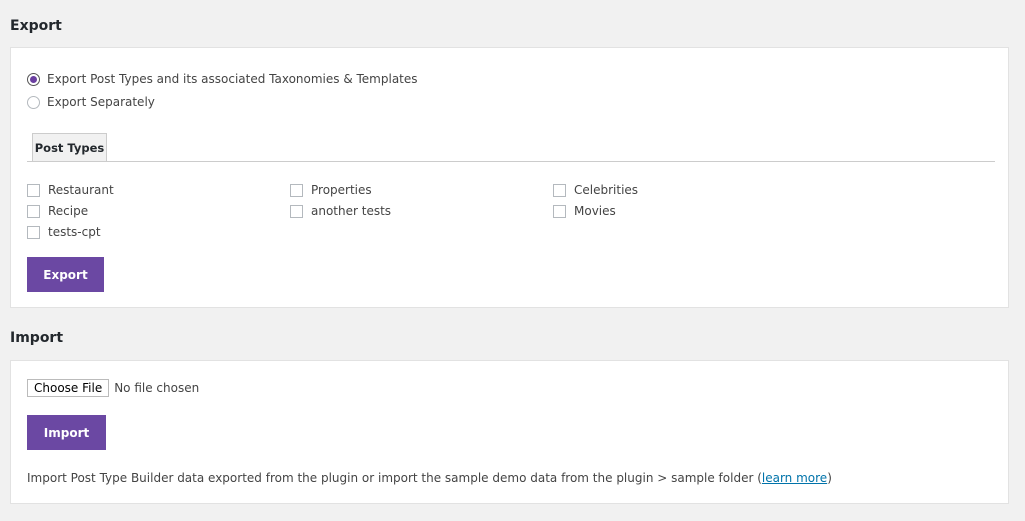 The image size is (1025, 521). What do you see at coordinates (351, 211) in the screenshot?
I see `checkbox-label: another tests` at bounding box center [351, 211].